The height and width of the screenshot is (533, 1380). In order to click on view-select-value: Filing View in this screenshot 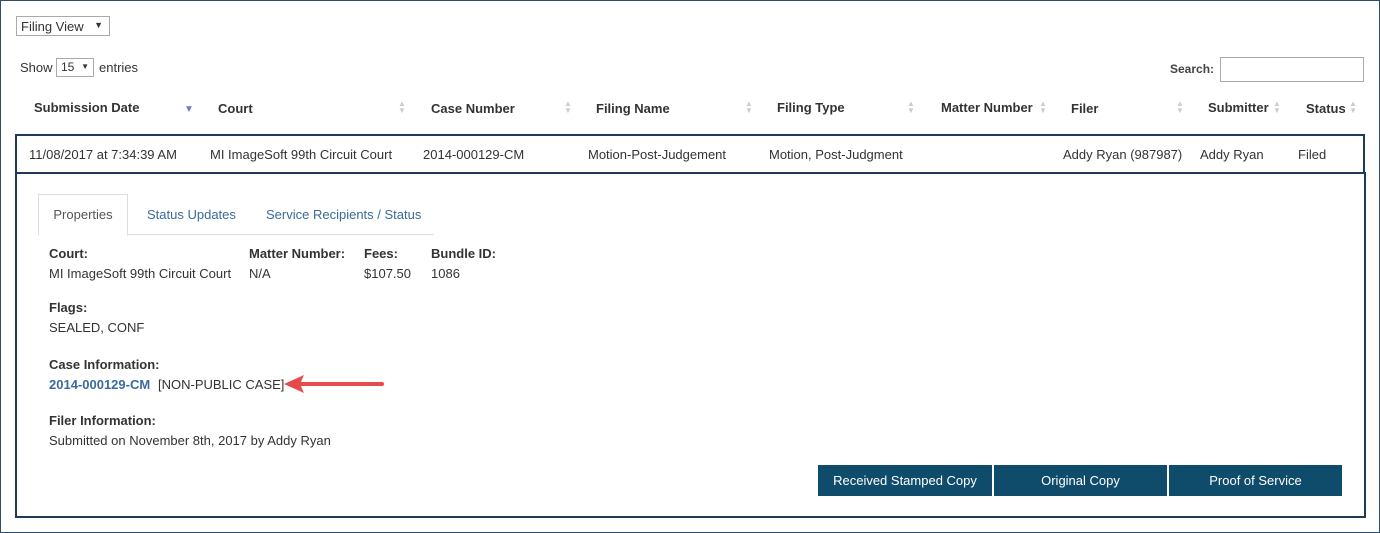, I will do `click(52, 26)`.